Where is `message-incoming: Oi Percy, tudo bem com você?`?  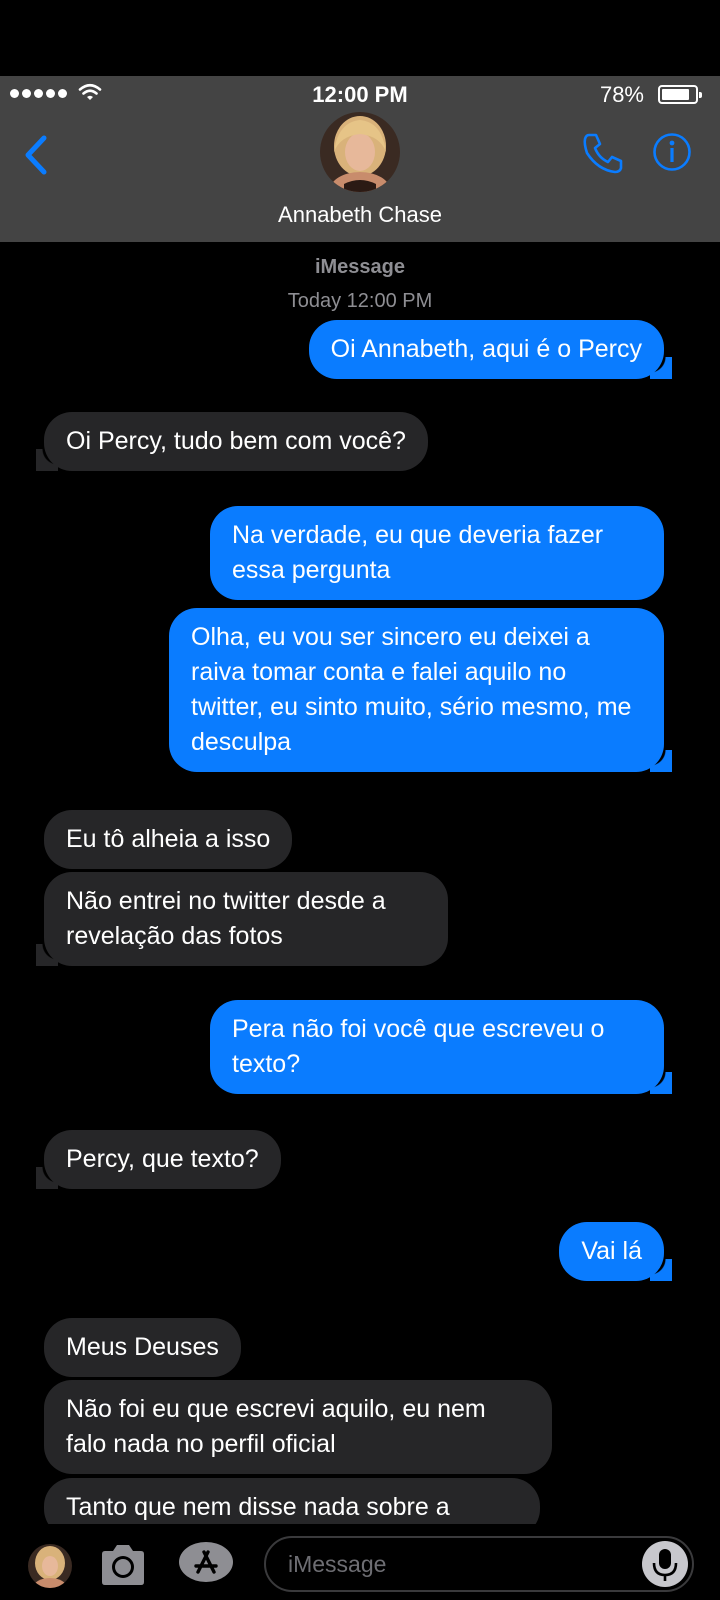 message-incoming: Oi Percy, tudo bem com você? is located at coordinates (232, 441).